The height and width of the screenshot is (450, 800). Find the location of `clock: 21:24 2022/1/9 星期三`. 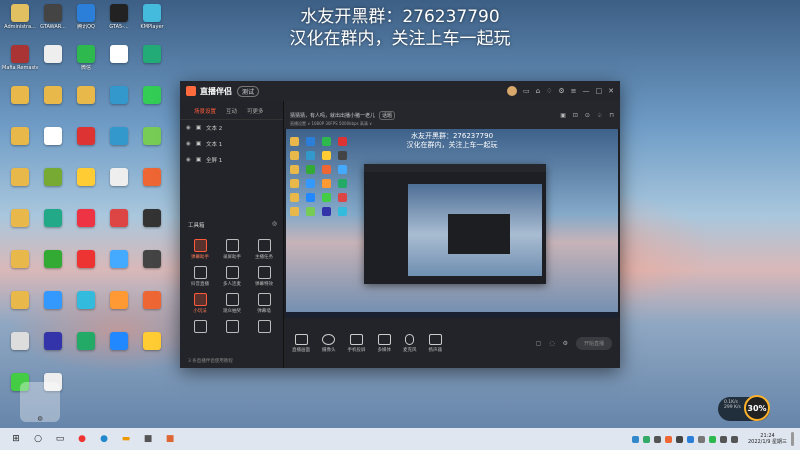

clock: 21:24 2022/1/9 星期三 is located at coordinates (767, 439).